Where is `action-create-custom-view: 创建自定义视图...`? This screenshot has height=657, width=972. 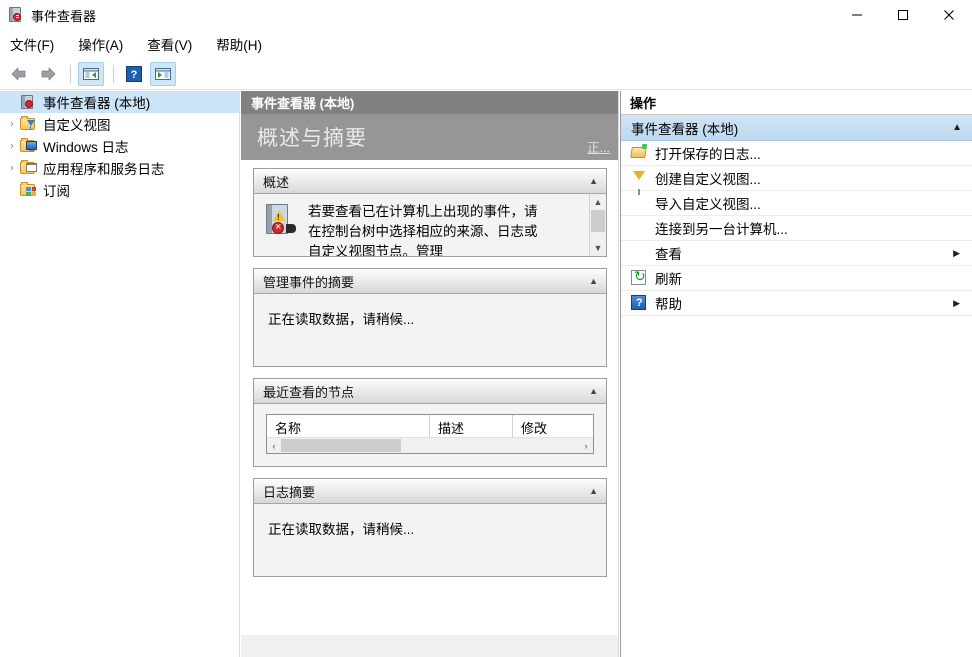 action-create-custom-view: 创建自定义视图... is located at coordinates (796, 180).